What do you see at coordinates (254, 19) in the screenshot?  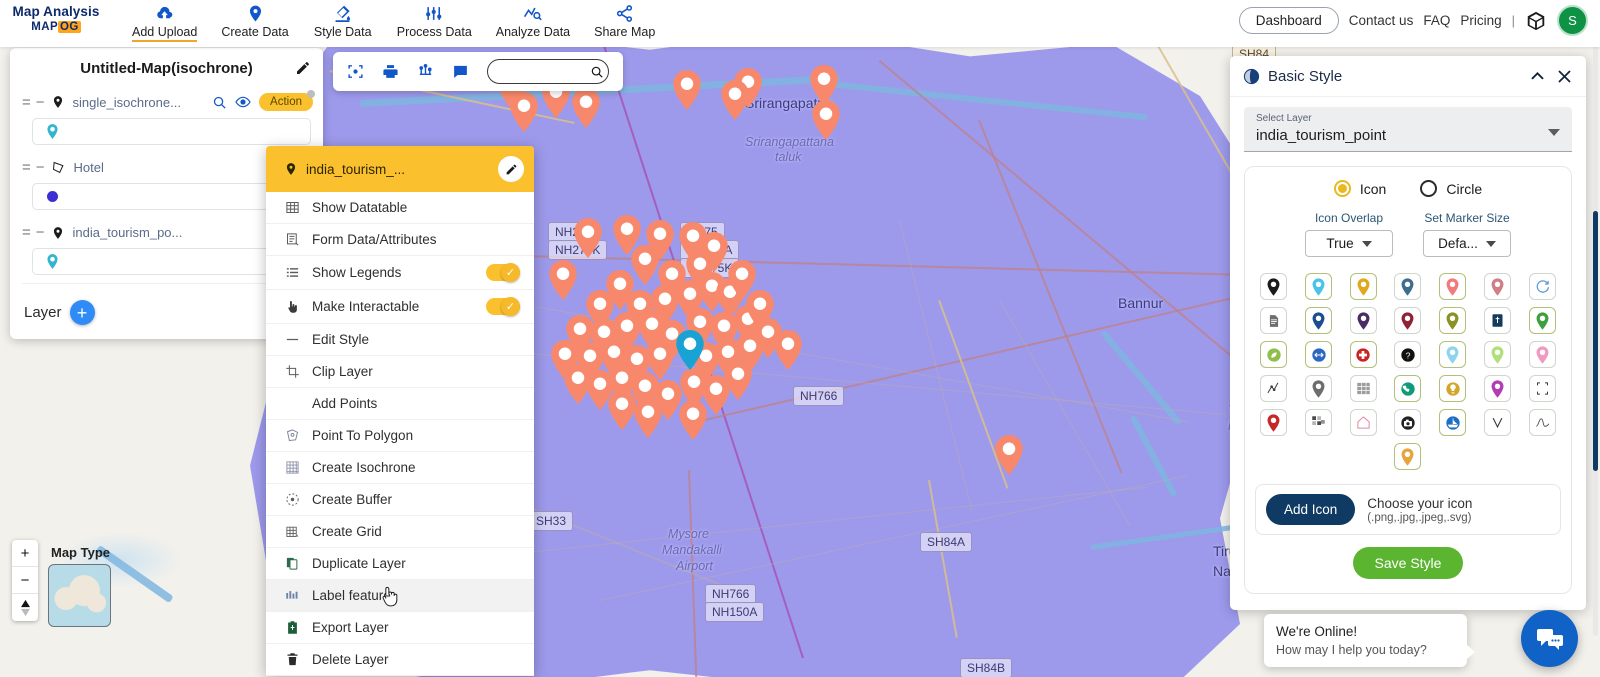 I see `nav-item-create-data: Create Data` at bounding box center [254, 19].